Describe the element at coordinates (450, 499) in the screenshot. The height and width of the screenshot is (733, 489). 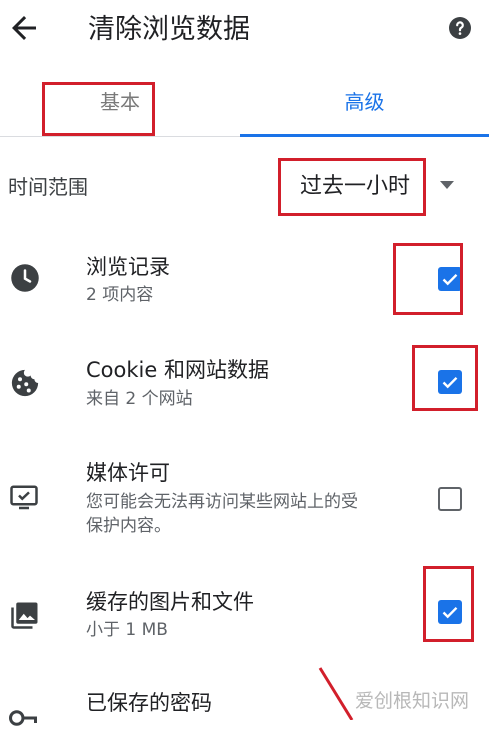
I see `checkbox-media-licenses` at that location.